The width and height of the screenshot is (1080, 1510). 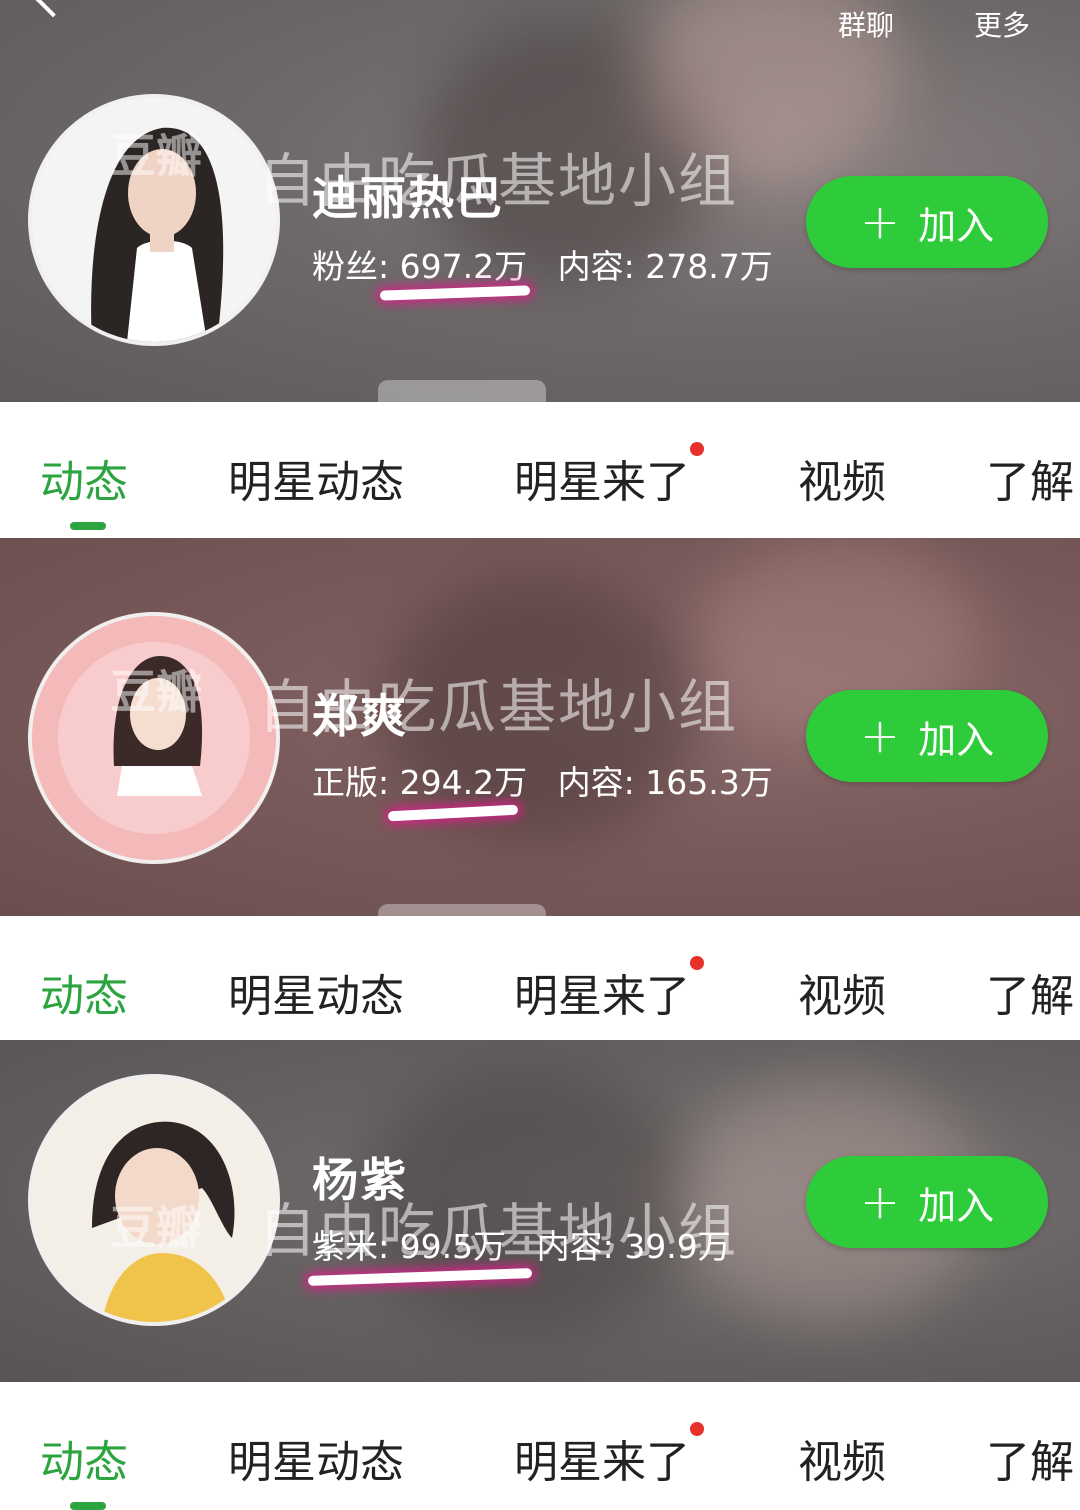 I want to click on content-count: 278.7万, so click(x=709, y=266).